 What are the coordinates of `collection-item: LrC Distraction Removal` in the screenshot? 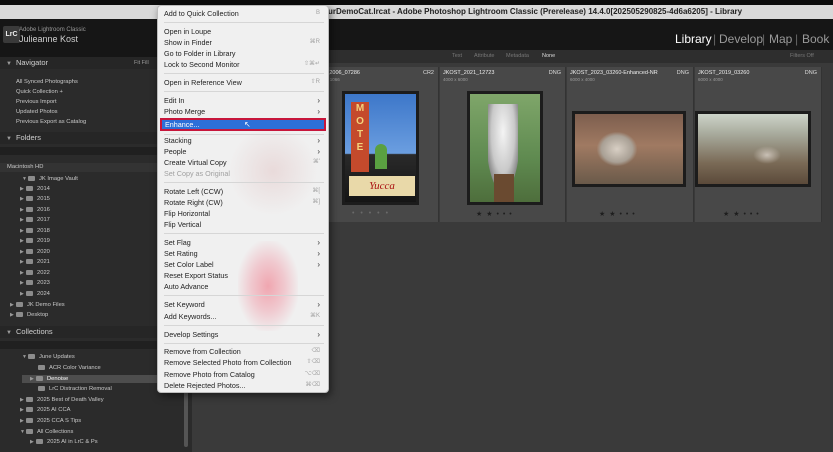 It's located at (75, 389).